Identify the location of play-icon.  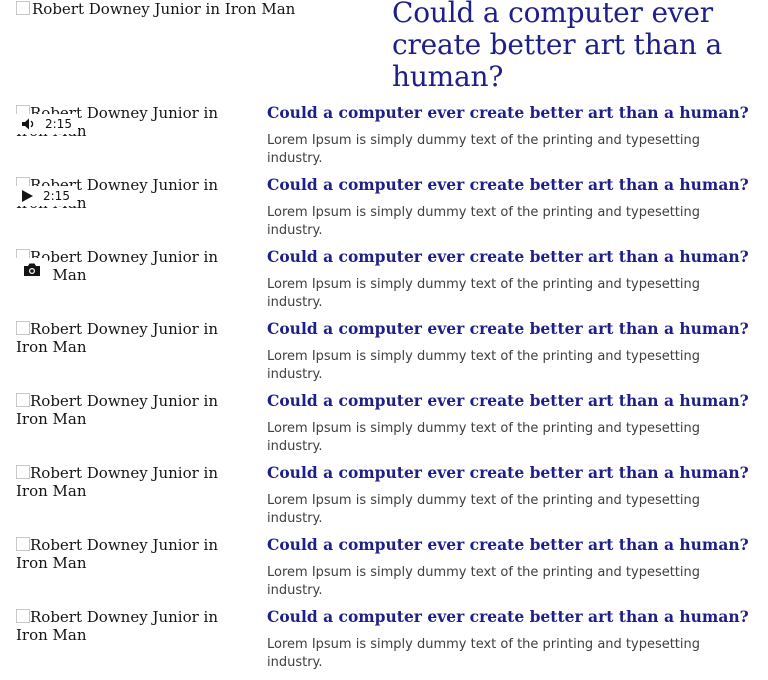
(27, 196).